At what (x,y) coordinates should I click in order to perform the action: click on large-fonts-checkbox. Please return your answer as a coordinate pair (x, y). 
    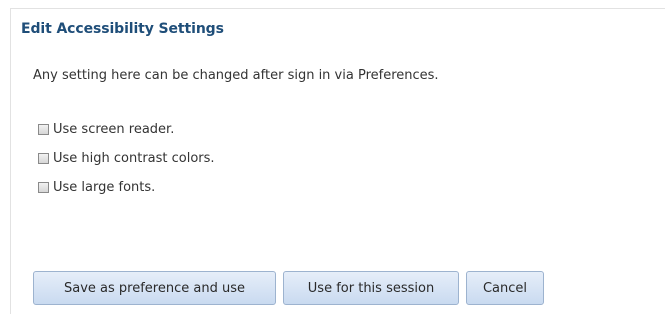
    Looking at the image, I should click on (43, 187).